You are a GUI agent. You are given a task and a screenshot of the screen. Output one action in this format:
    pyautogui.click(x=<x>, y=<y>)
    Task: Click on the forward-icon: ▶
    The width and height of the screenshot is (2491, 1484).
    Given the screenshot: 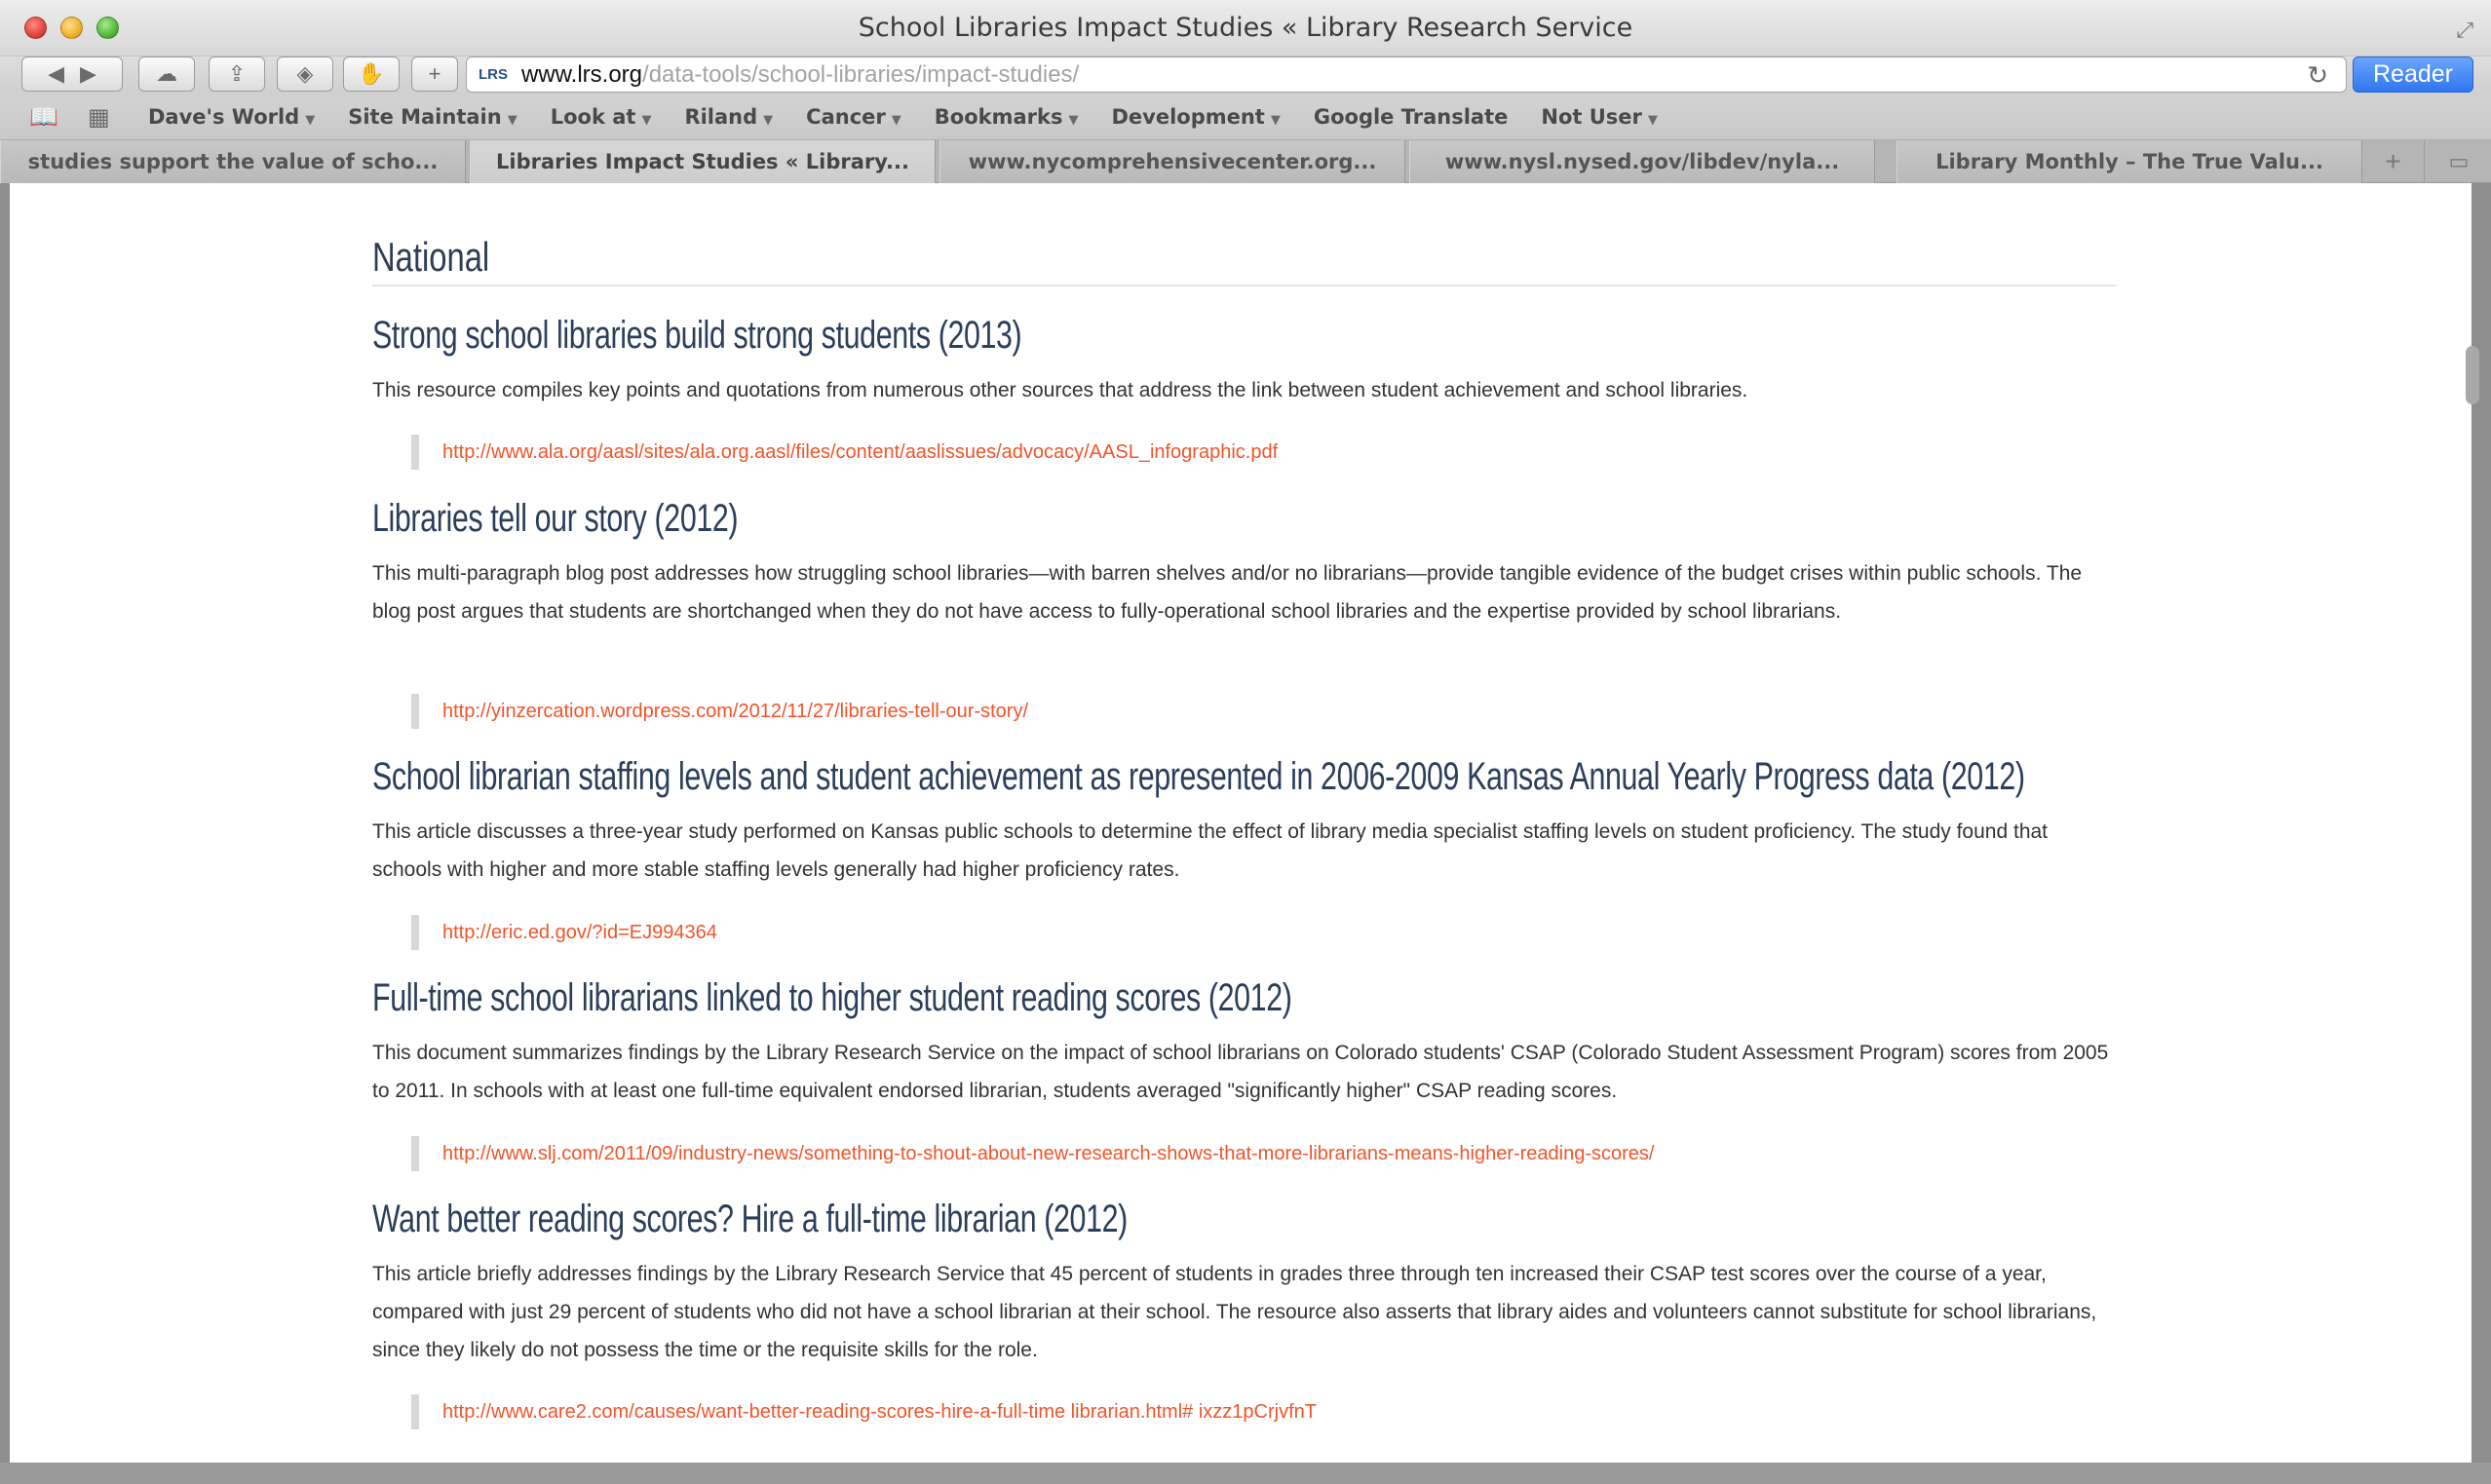 What is the action you would take?
    pyautogui.click(x=88, y=74)
    